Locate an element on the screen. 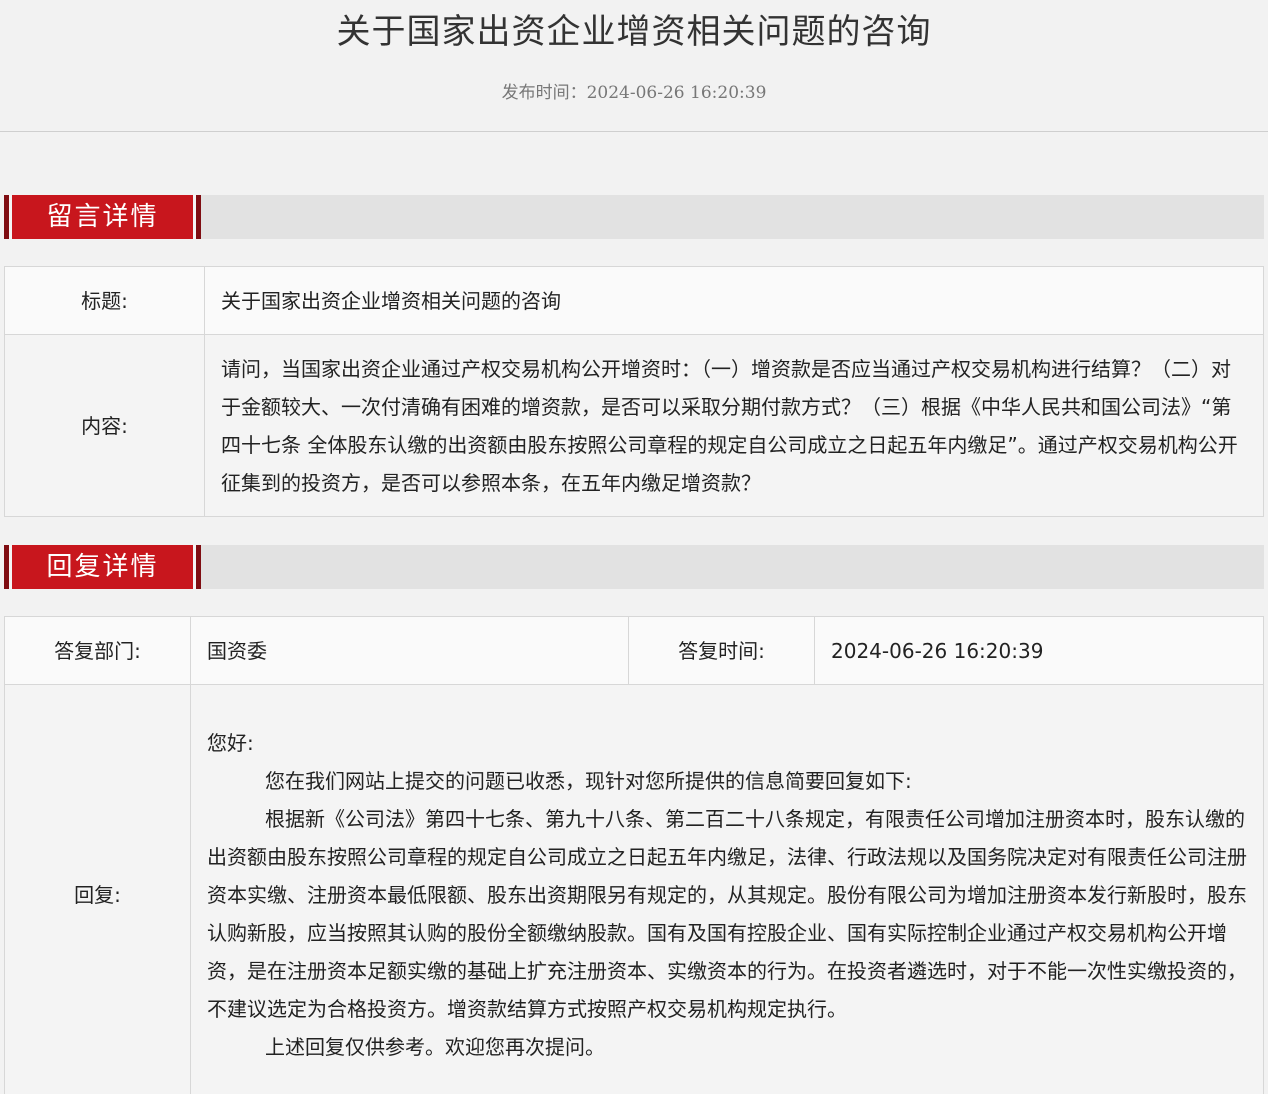 The image size is (1268, 1094). reply-time-label: 答复时间: is located at coordinates (721, 650).